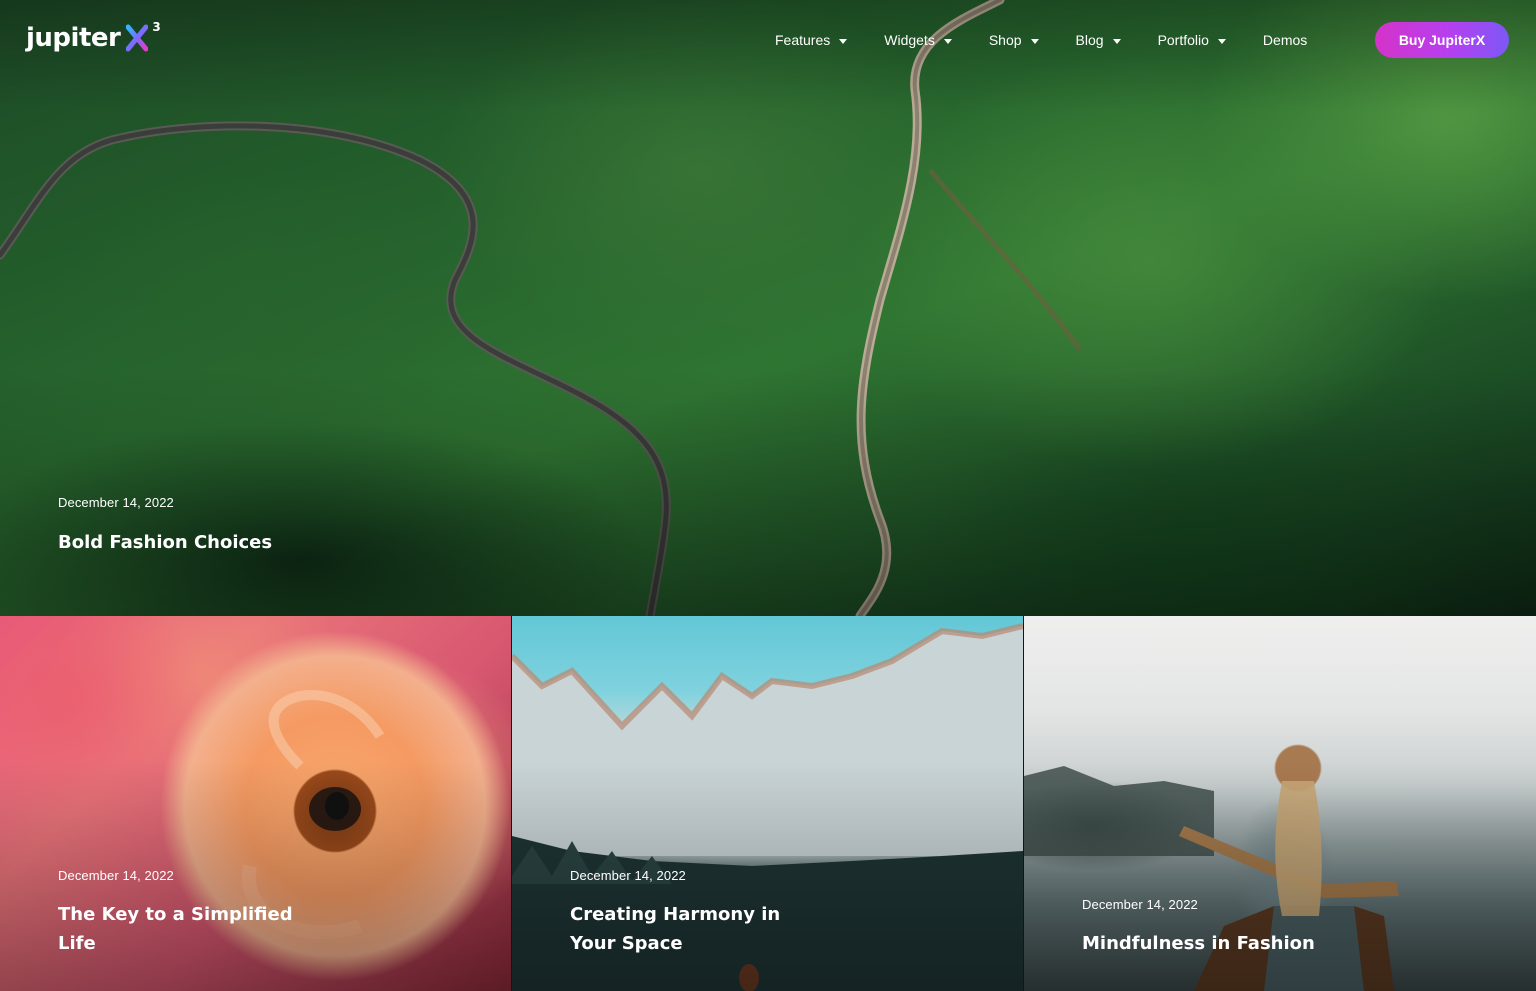 This screenshot has height=991, width=1536. I want to click on site-logo: jupiter 3, so click(93, 37).